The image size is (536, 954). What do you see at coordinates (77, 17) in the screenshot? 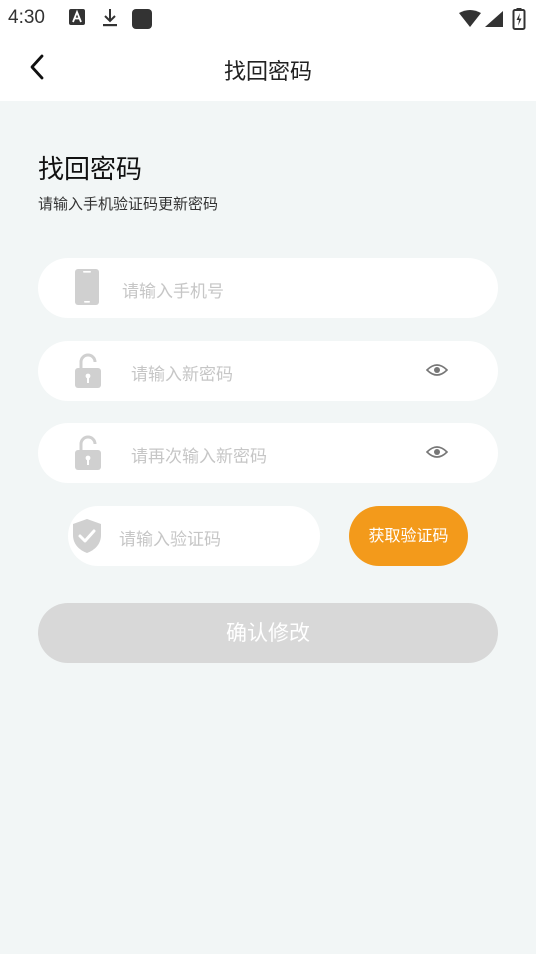
I see `notification-a-icon` at bounding box center [77, 17].